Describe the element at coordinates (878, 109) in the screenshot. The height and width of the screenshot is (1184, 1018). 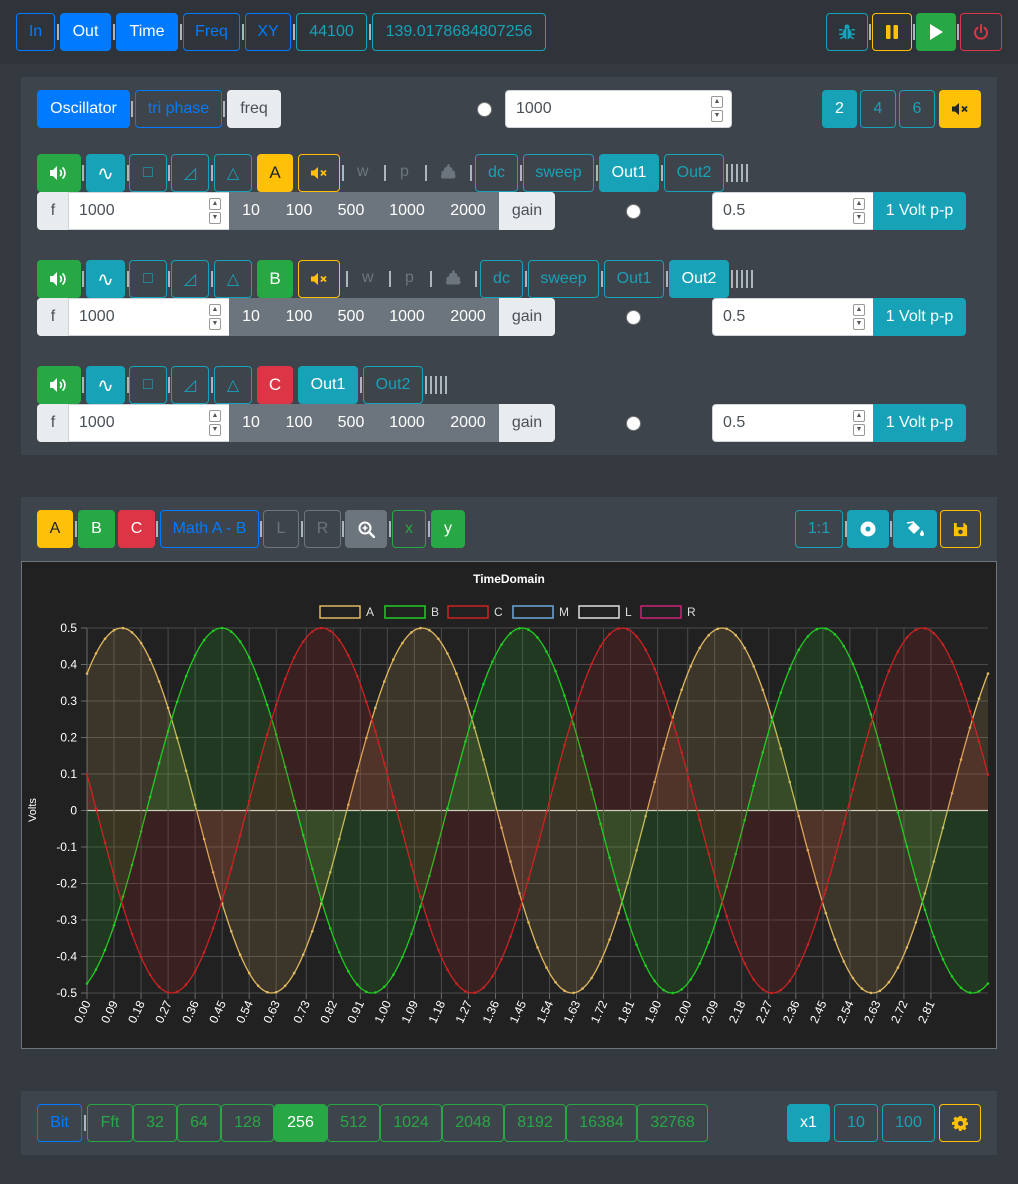
I see `phase-4-button: 4` at that location.